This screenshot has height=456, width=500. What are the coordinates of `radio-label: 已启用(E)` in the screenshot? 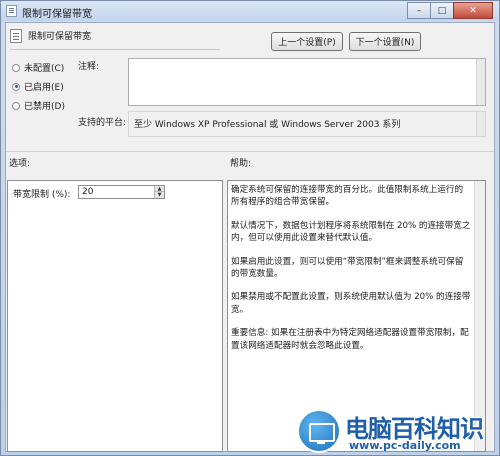 It's located at (44, 88).